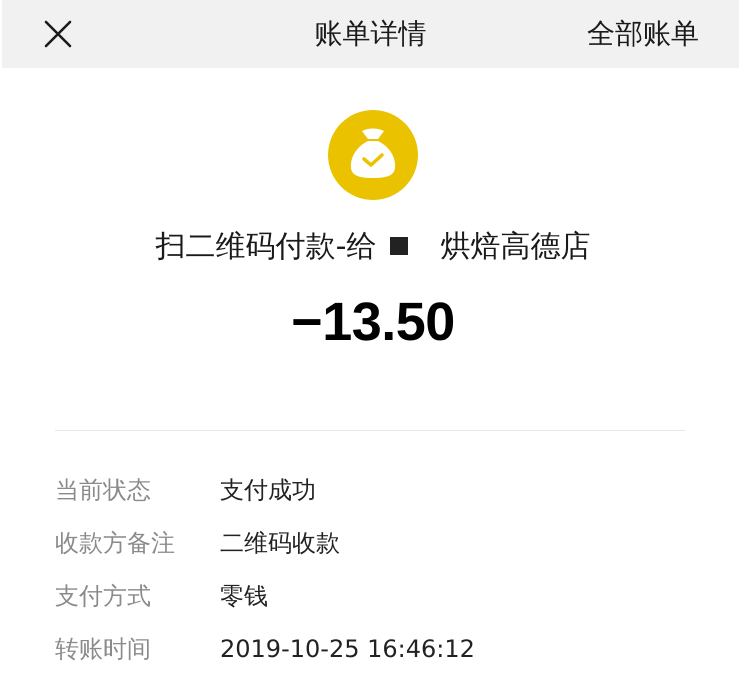 This screenshot has width=746, height=686. Describe the element at coordinates (268, 490) in the screenshot. I see `detail-value: 支付成功` at that location.